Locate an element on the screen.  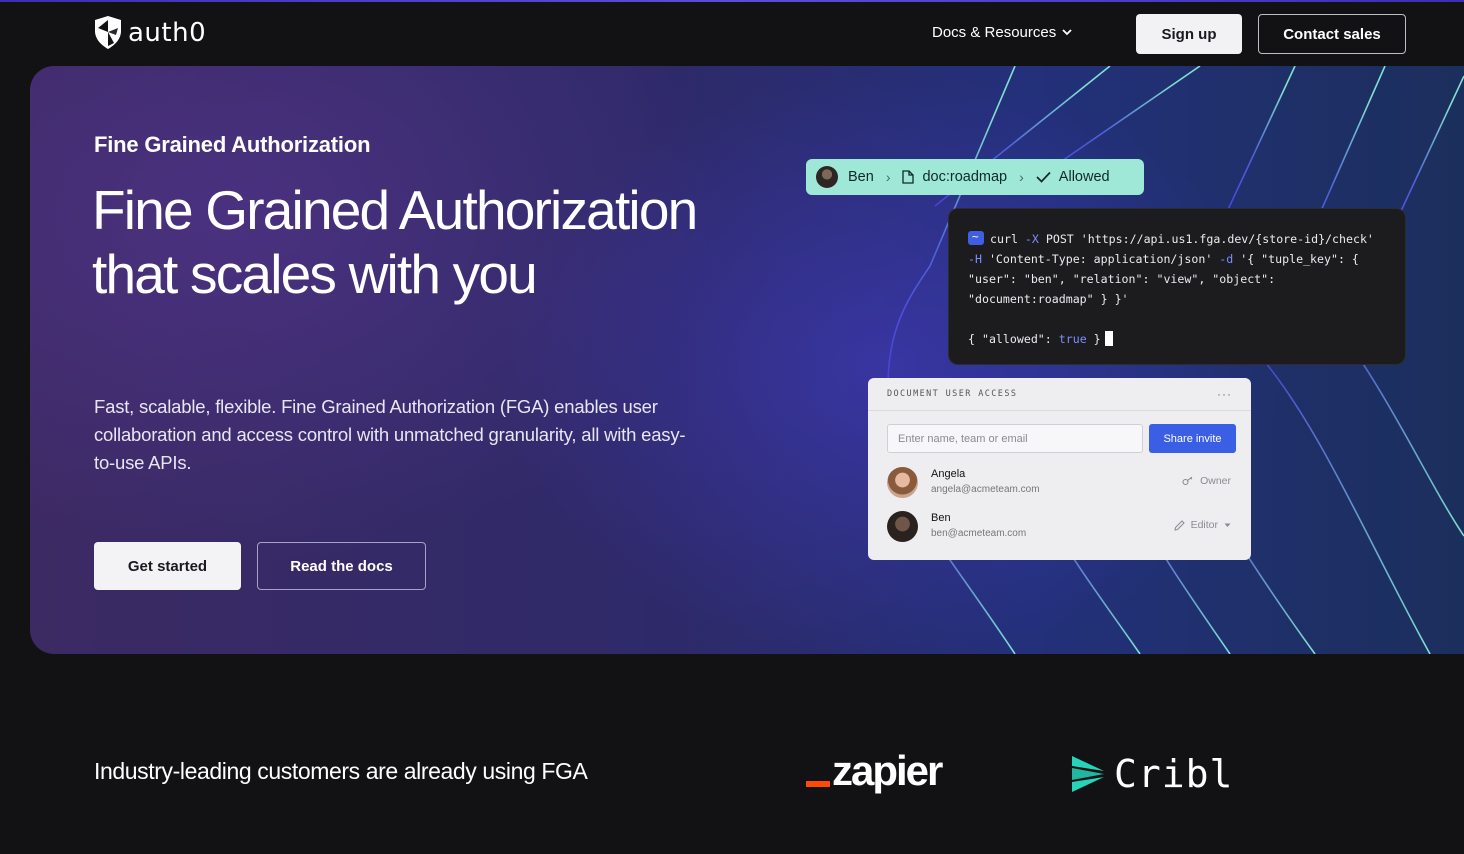
checkmark-icon is located at coordinates (1043, 177).